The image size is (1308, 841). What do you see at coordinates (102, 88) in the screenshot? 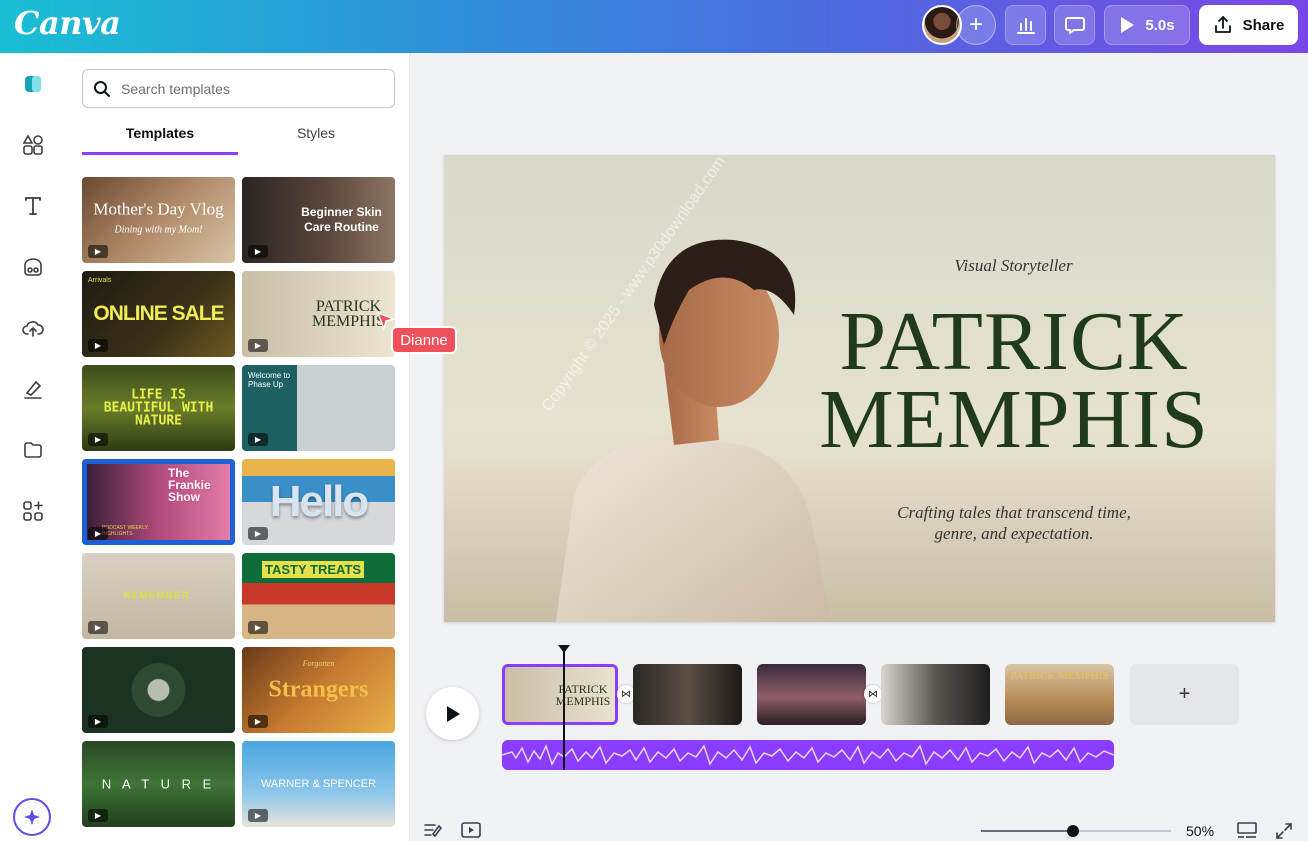
I see `search-icon` at bounding box center [102, 88].